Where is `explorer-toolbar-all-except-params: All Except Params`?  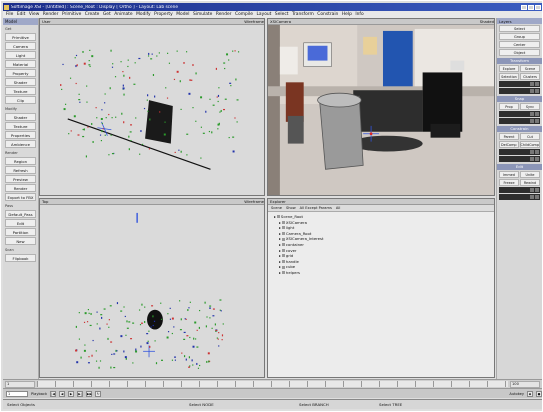 explorer-toolbar-all-except-params: All Except Params is located at coordinates (316, 208).